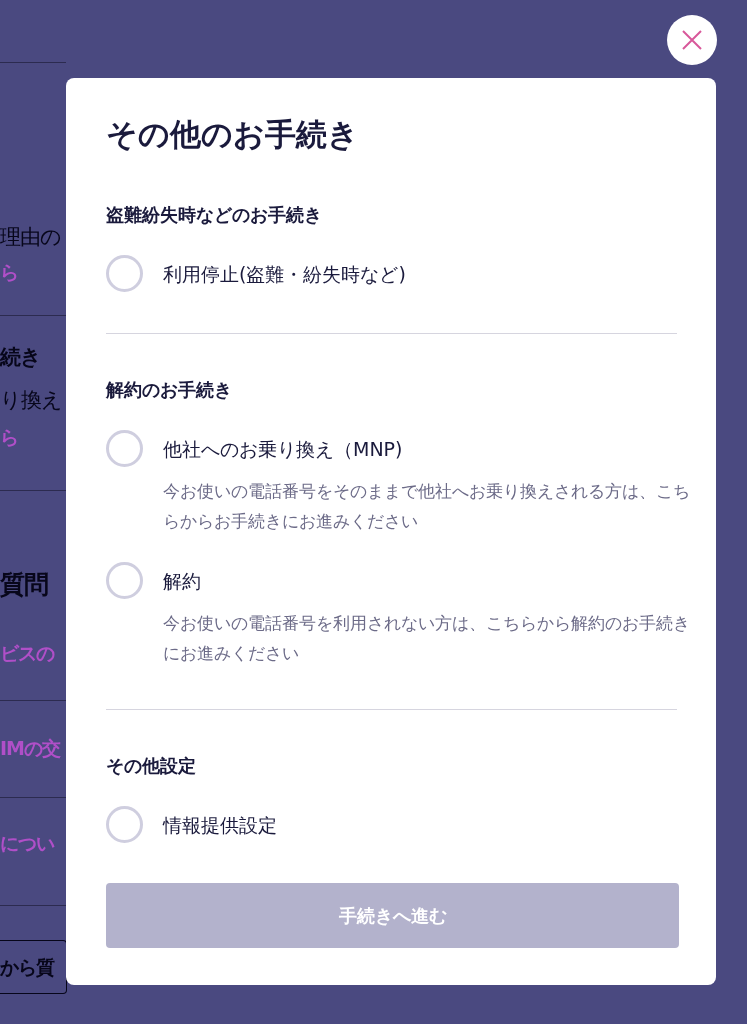  What do you see at coordinates (283, 448) in the screenshot?
I see `option-label: 他社へのお乗り換え（MNP)` at bounding box center [283, 448].